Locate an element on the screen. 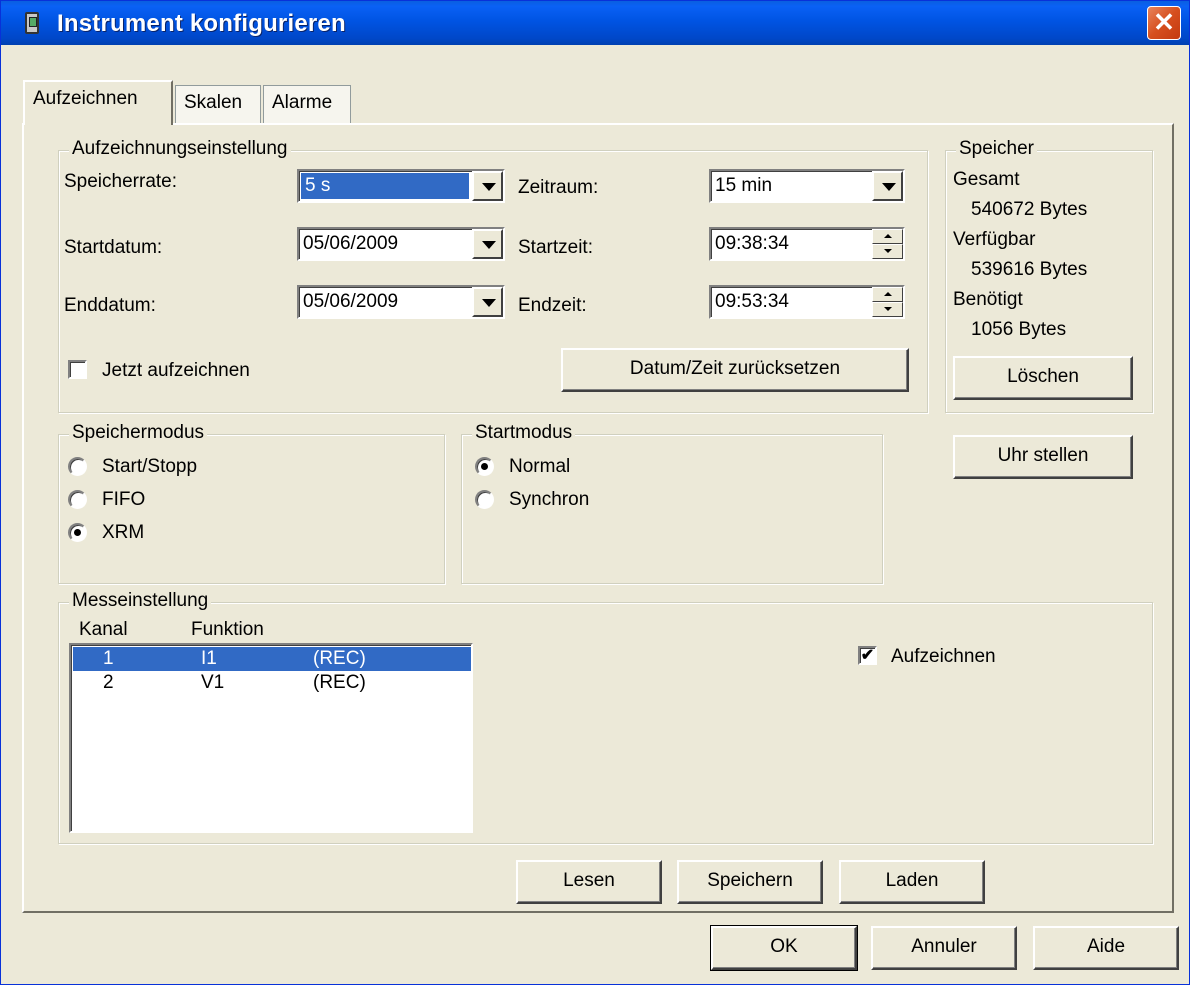 This screenshot has width=1190, height=985. title-bar: Instrument konfigurieren ✕ is located at coordinates (595, 23).